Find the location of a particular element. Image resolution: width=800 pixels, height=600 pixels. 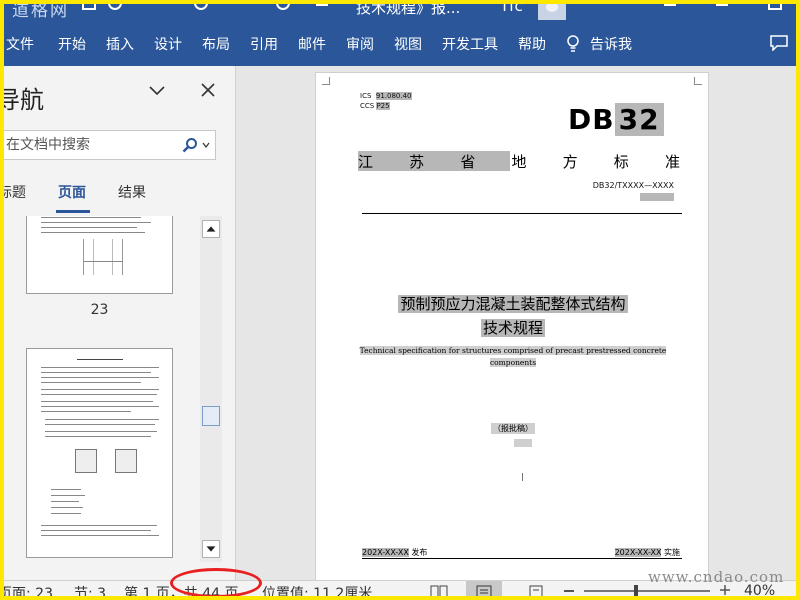

chinese-title-line-1: 预制预应力混凝土装配整体式结构 is located at coordinates (513, 303).